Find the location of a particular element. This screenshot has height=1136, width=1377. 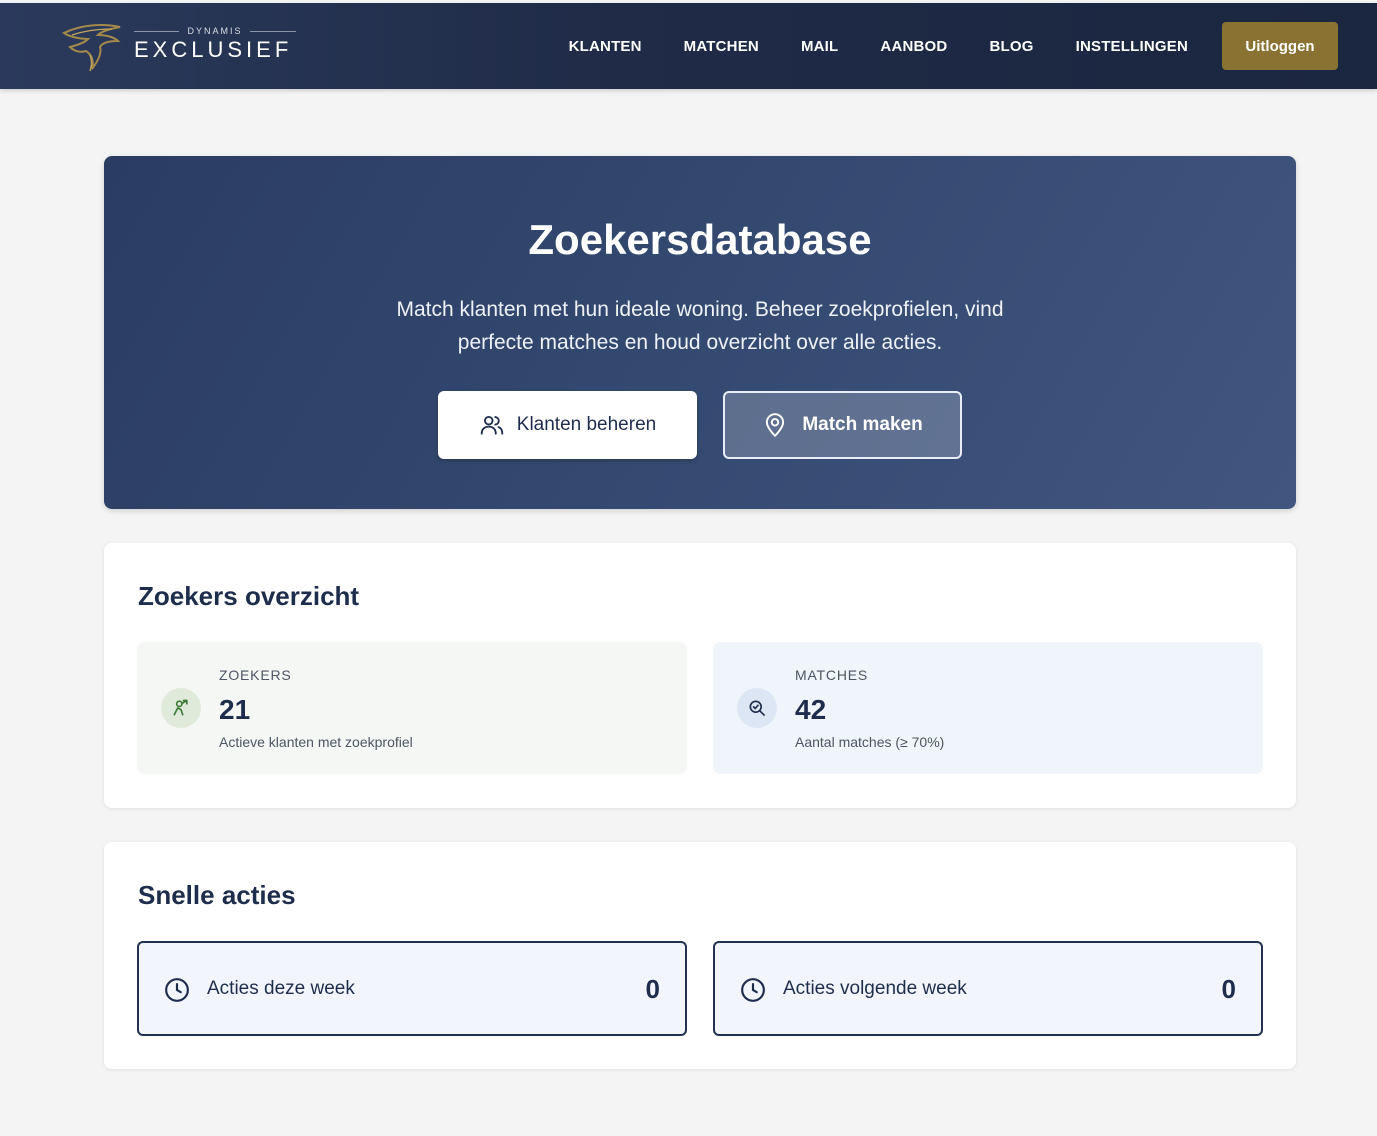

horse-head-logo-icon is located at coordinates (91, 48).